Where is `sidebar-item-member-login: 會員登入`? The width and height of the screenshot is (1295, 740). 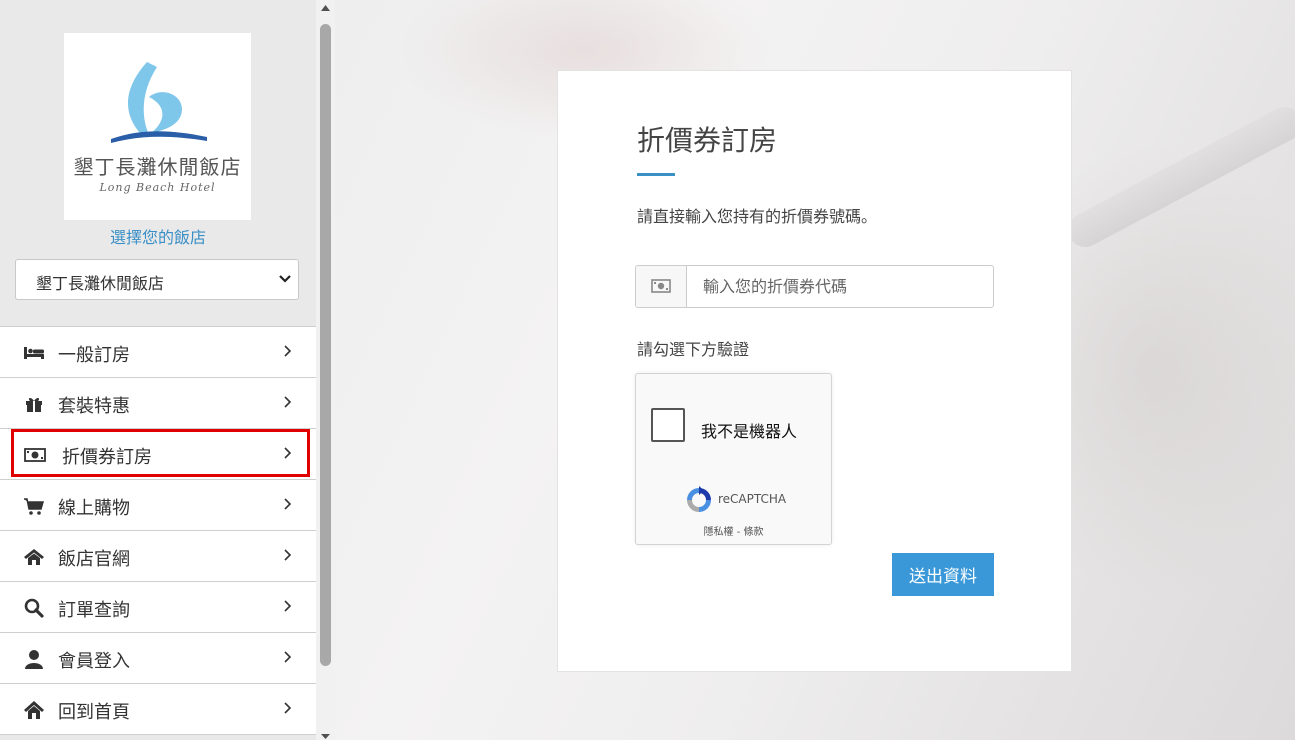 sidebar-item-member-login: 會員登入 is located at coordinates (158, 657).